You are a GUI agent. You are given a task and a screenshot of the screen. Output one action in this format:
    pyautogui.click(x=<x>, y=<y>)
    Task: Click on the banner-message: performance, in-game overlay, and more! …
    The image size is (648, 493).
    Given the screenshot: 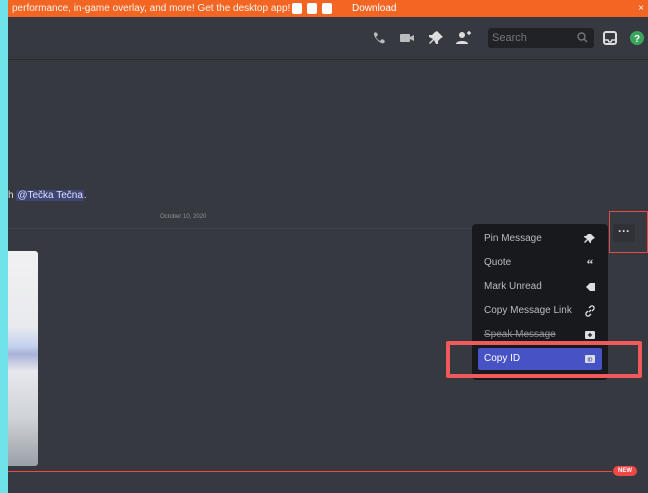 What is the action you would take?
    pyautogui.click(x=151, y=8)
    